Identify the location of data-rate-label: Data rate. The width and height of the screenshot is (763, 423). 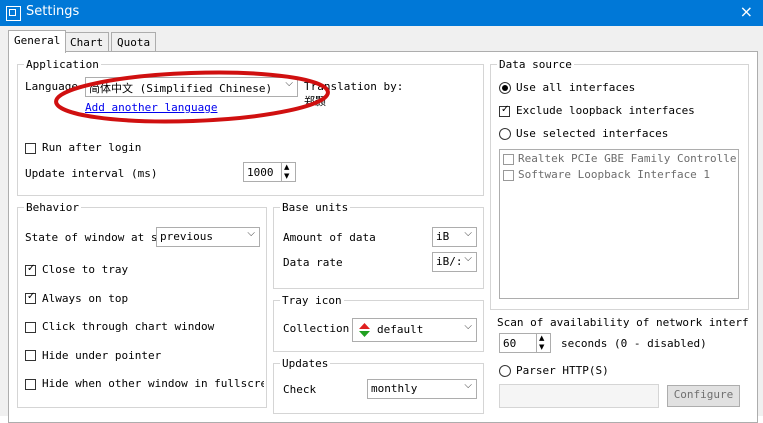
(313, 262).